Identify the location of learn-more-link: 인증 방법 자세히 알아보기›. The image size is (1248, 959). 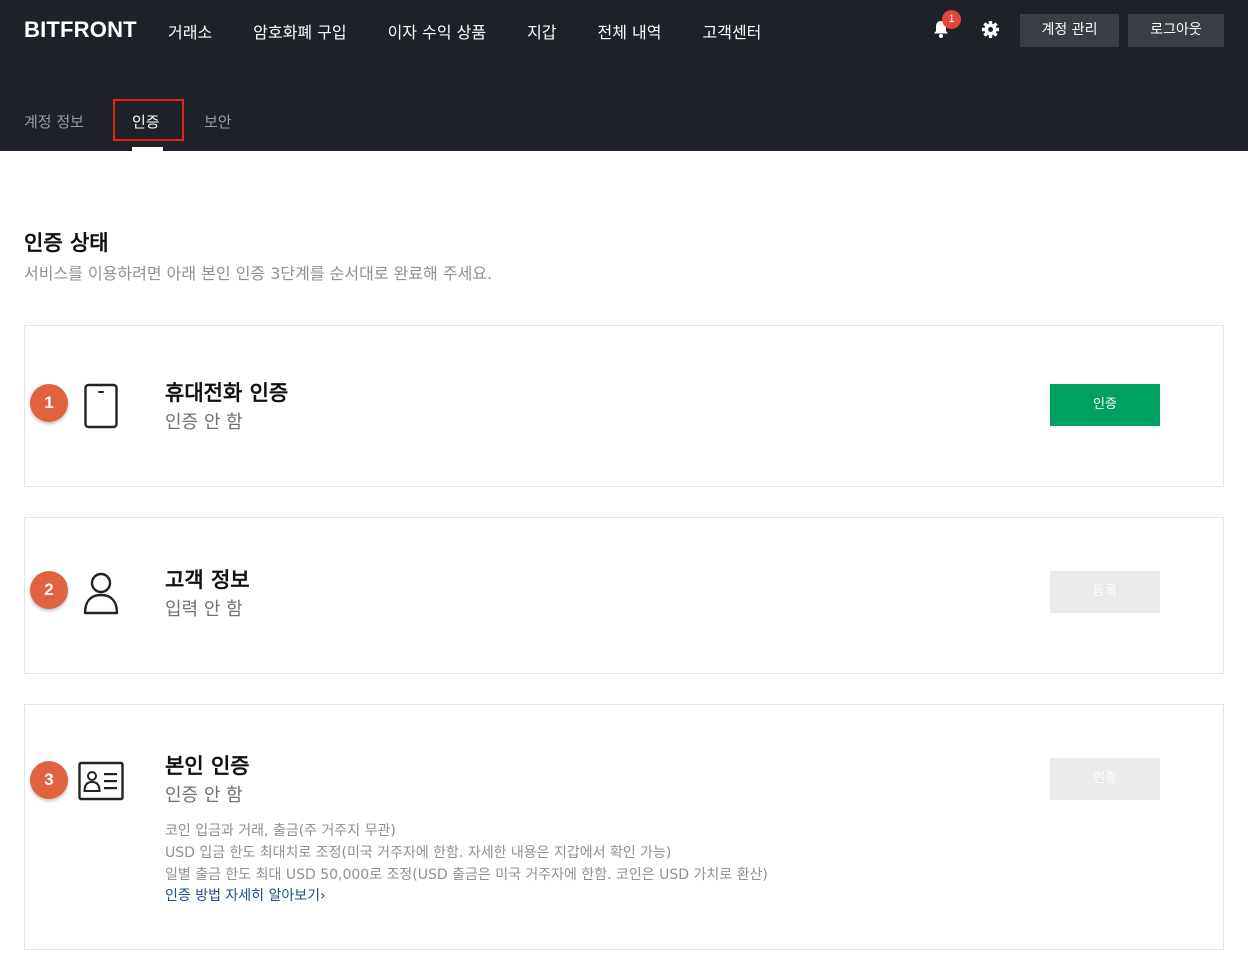
(245, 895).